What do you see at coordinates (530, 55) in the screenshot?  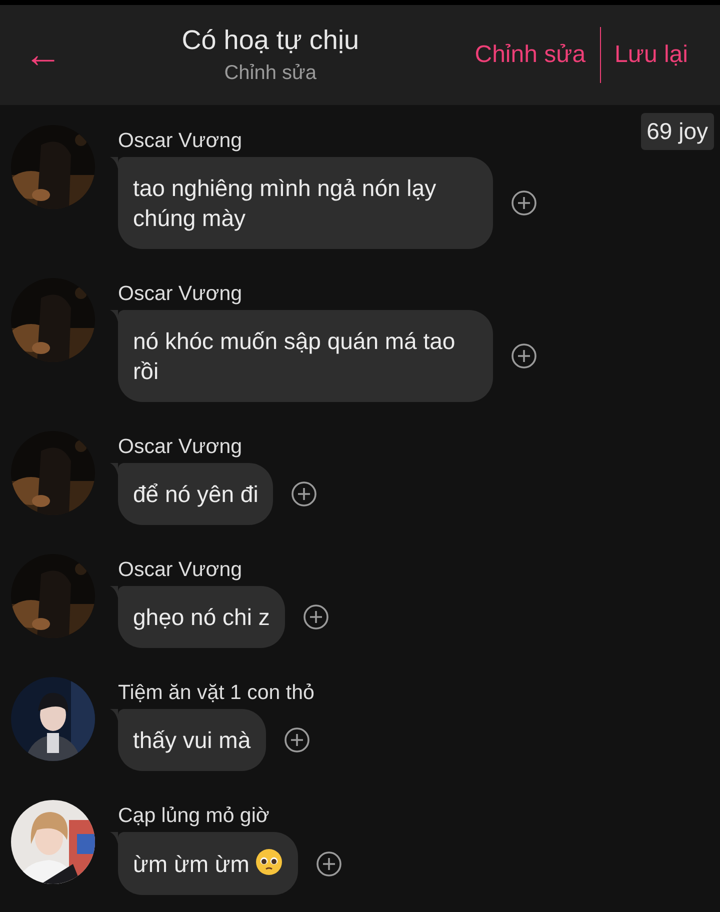 I see `edit-button: Chỉnh sửa` at bounding box center [530, 55].